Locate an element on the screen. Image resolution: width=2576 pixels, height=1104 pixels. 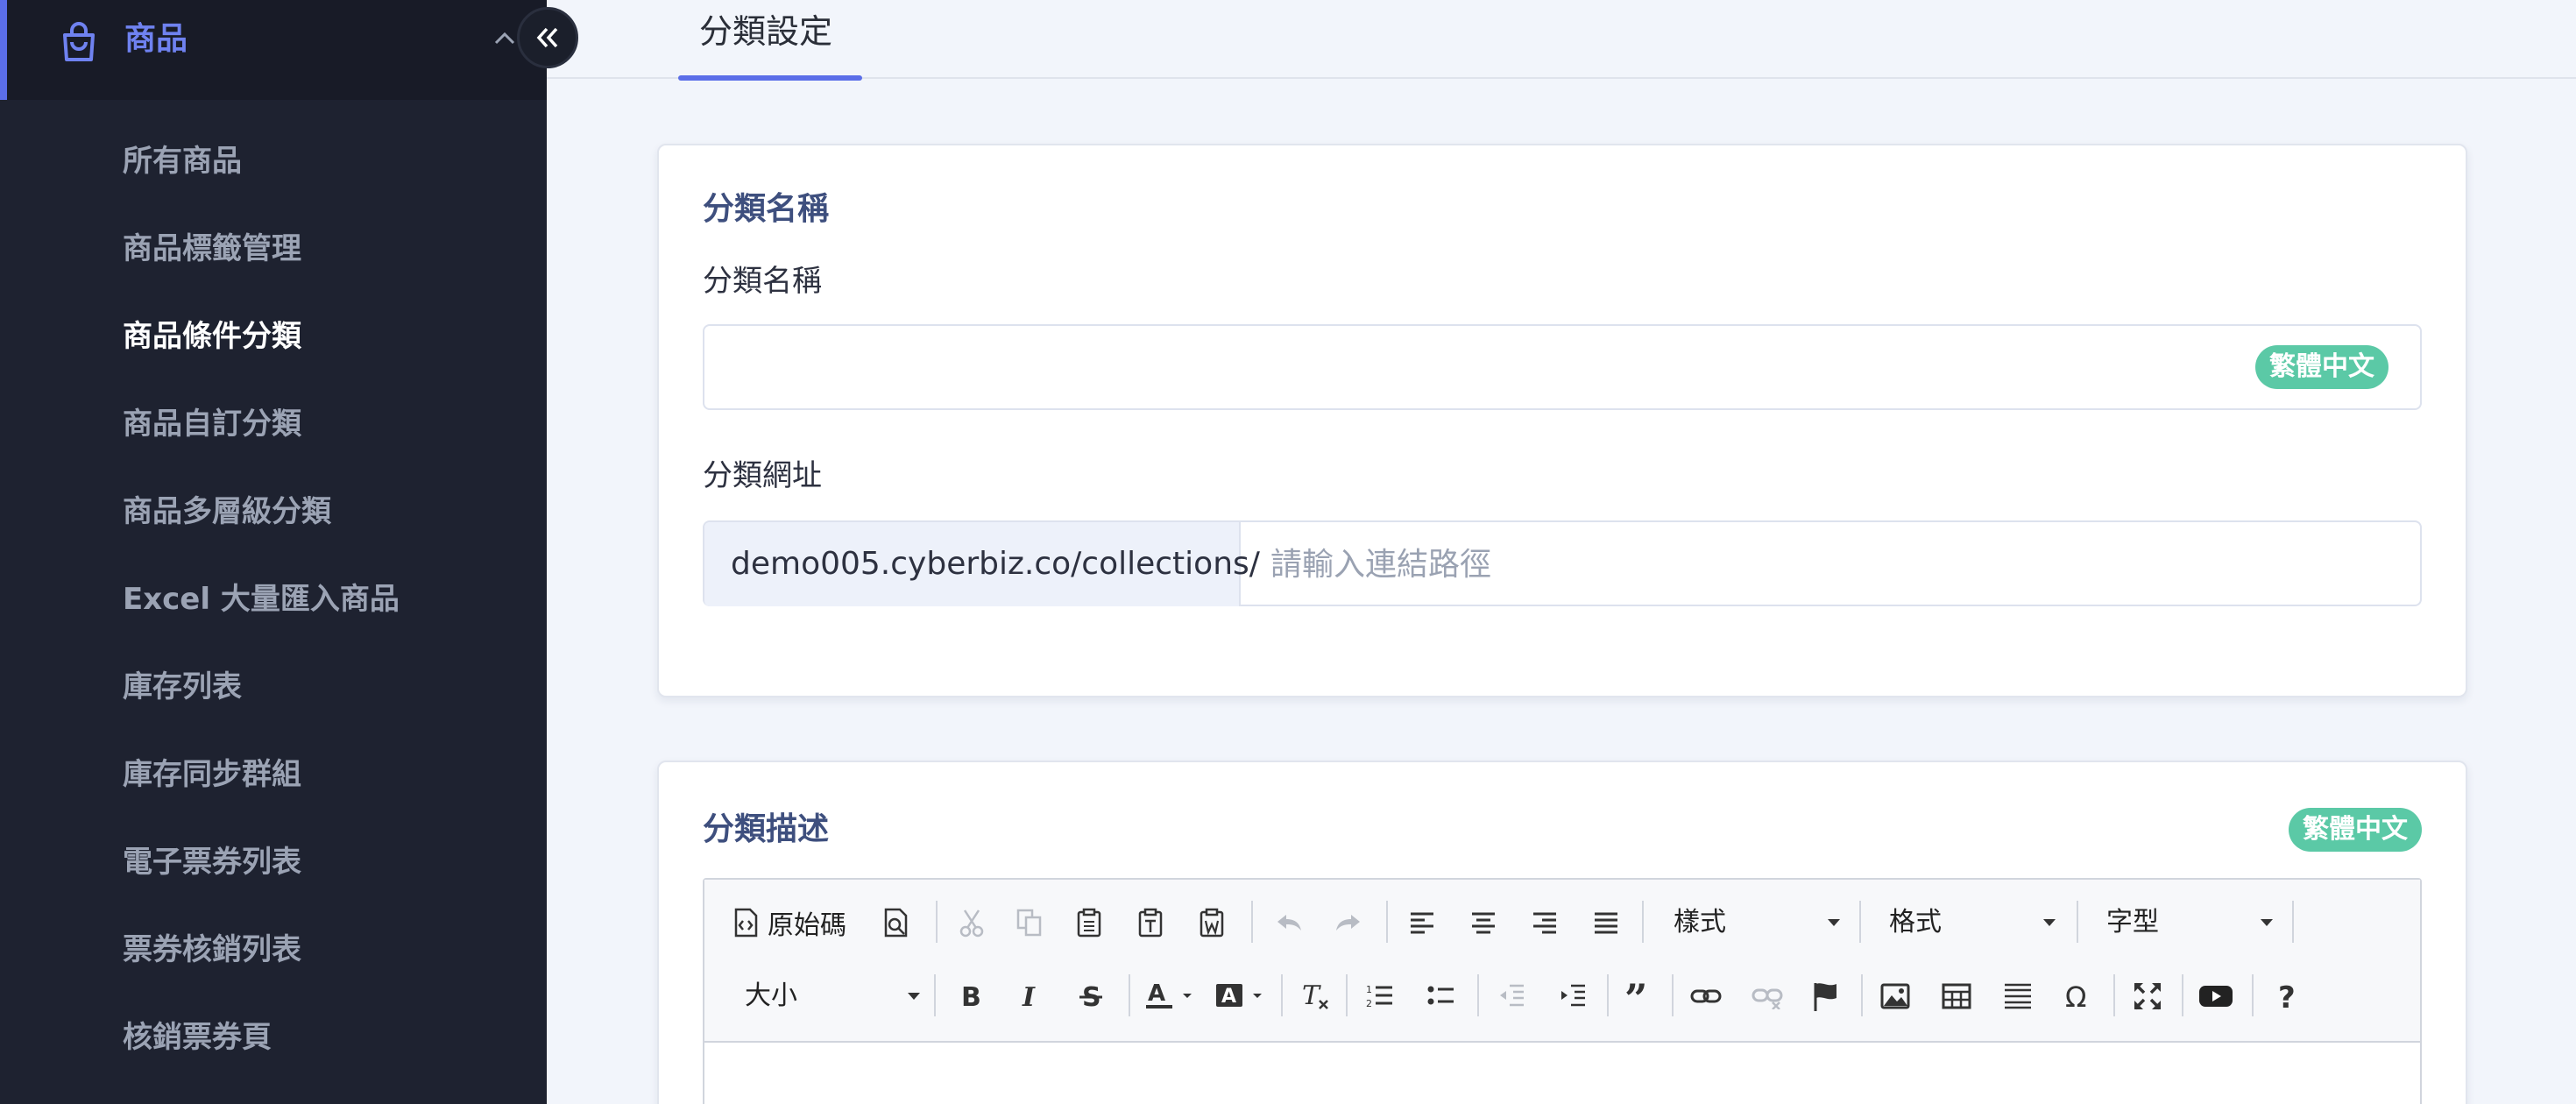
youtube-button is located at coordinates (2216, 996).